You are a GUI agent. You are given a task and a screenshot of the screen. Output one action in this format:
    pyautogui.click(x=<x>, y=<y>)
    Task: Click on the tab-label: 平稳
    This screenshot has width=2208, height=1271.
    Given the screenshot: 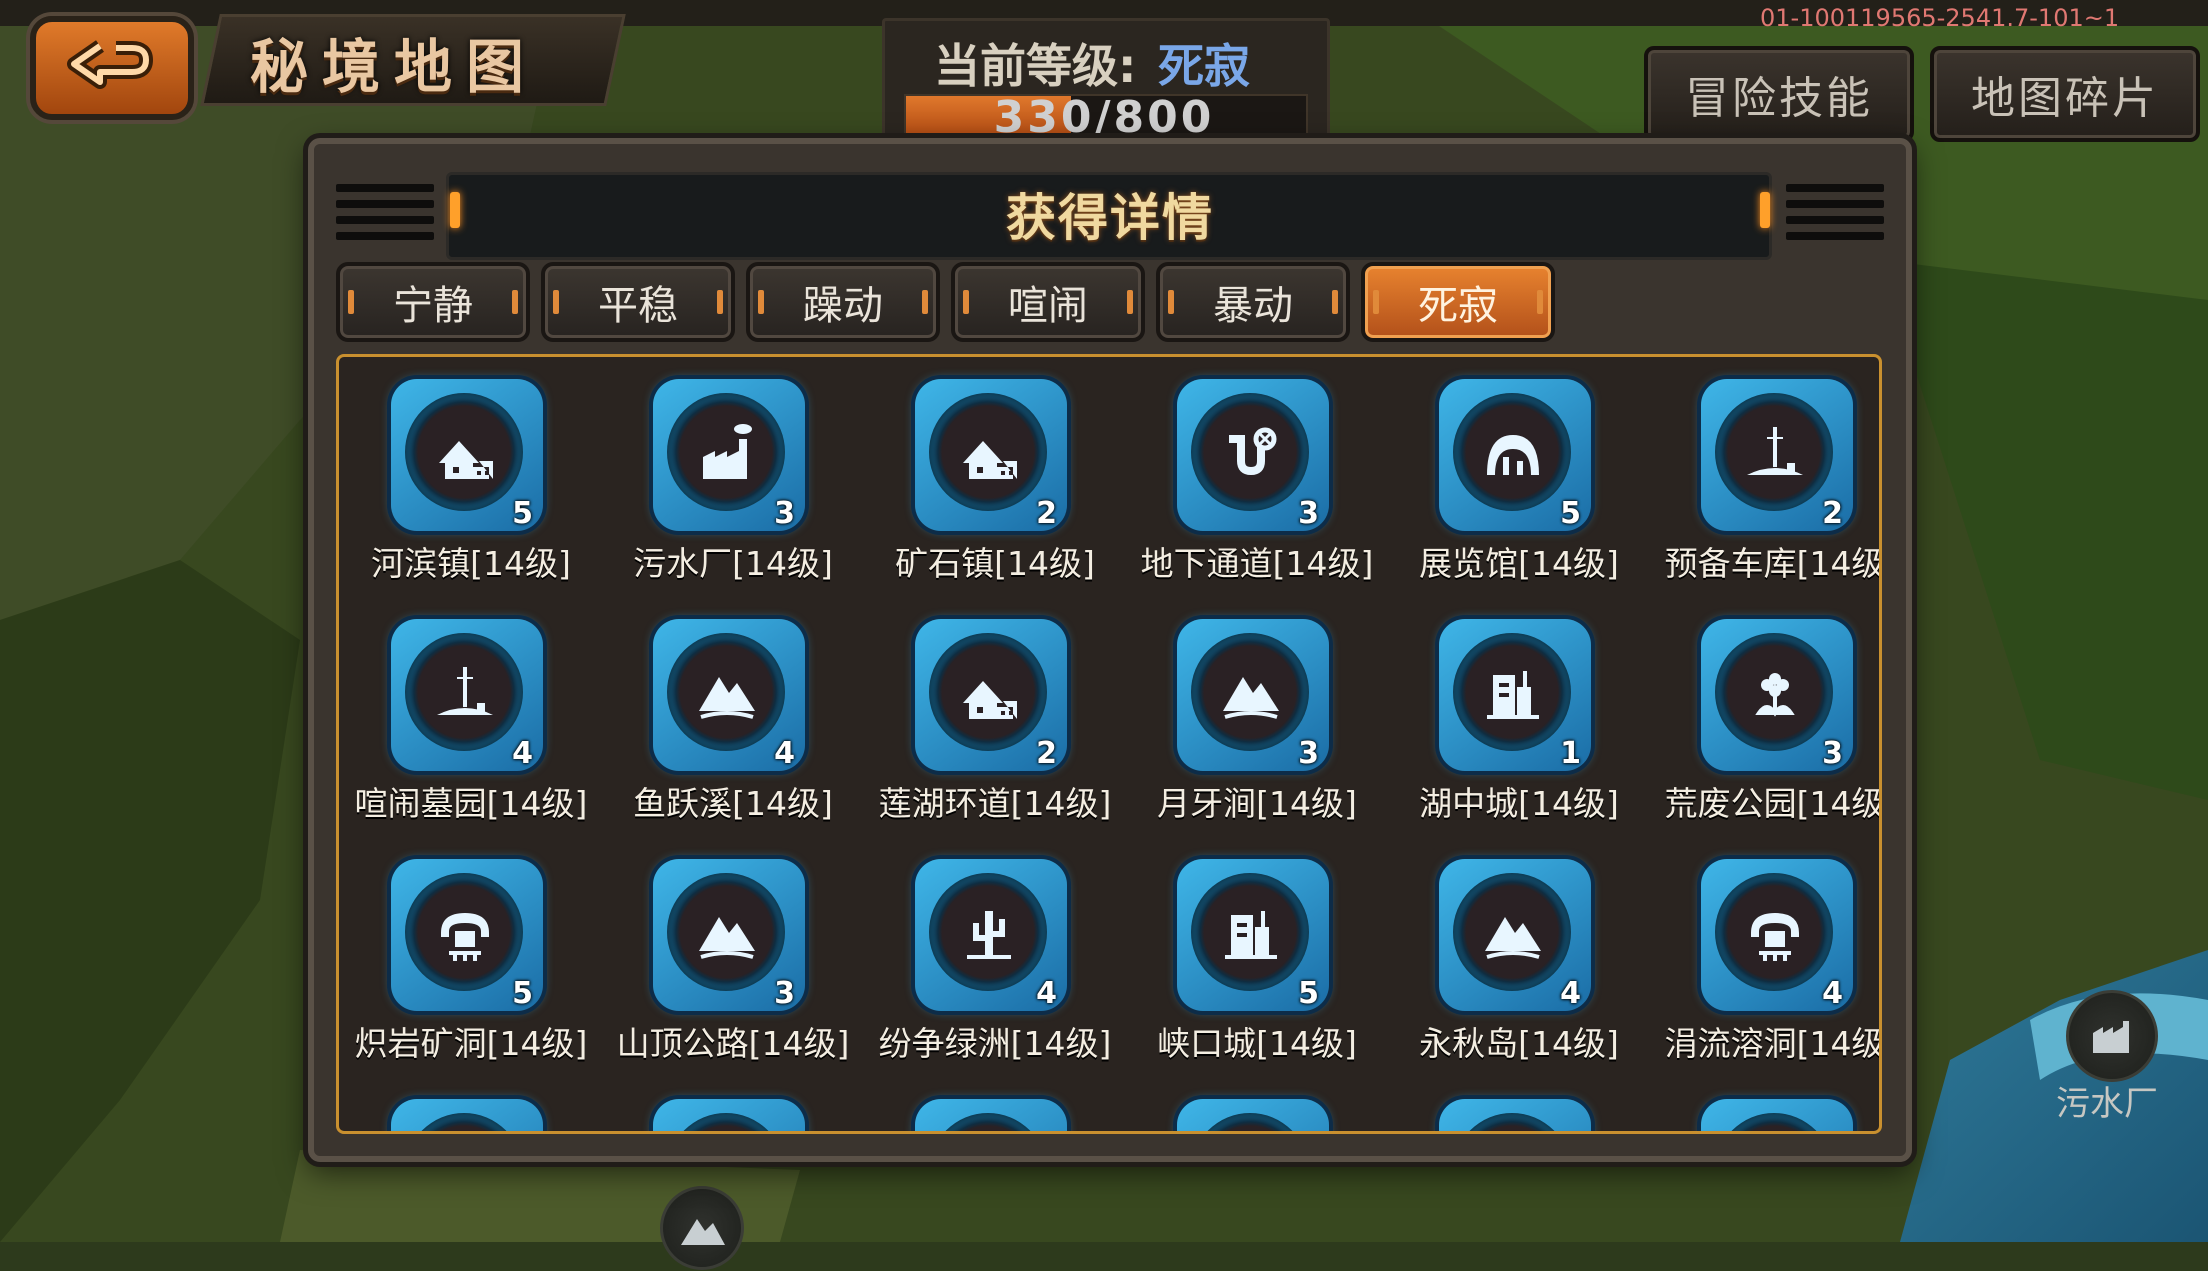 What is the action you would take?
    pyautogui.click(x=638, y=306)
    